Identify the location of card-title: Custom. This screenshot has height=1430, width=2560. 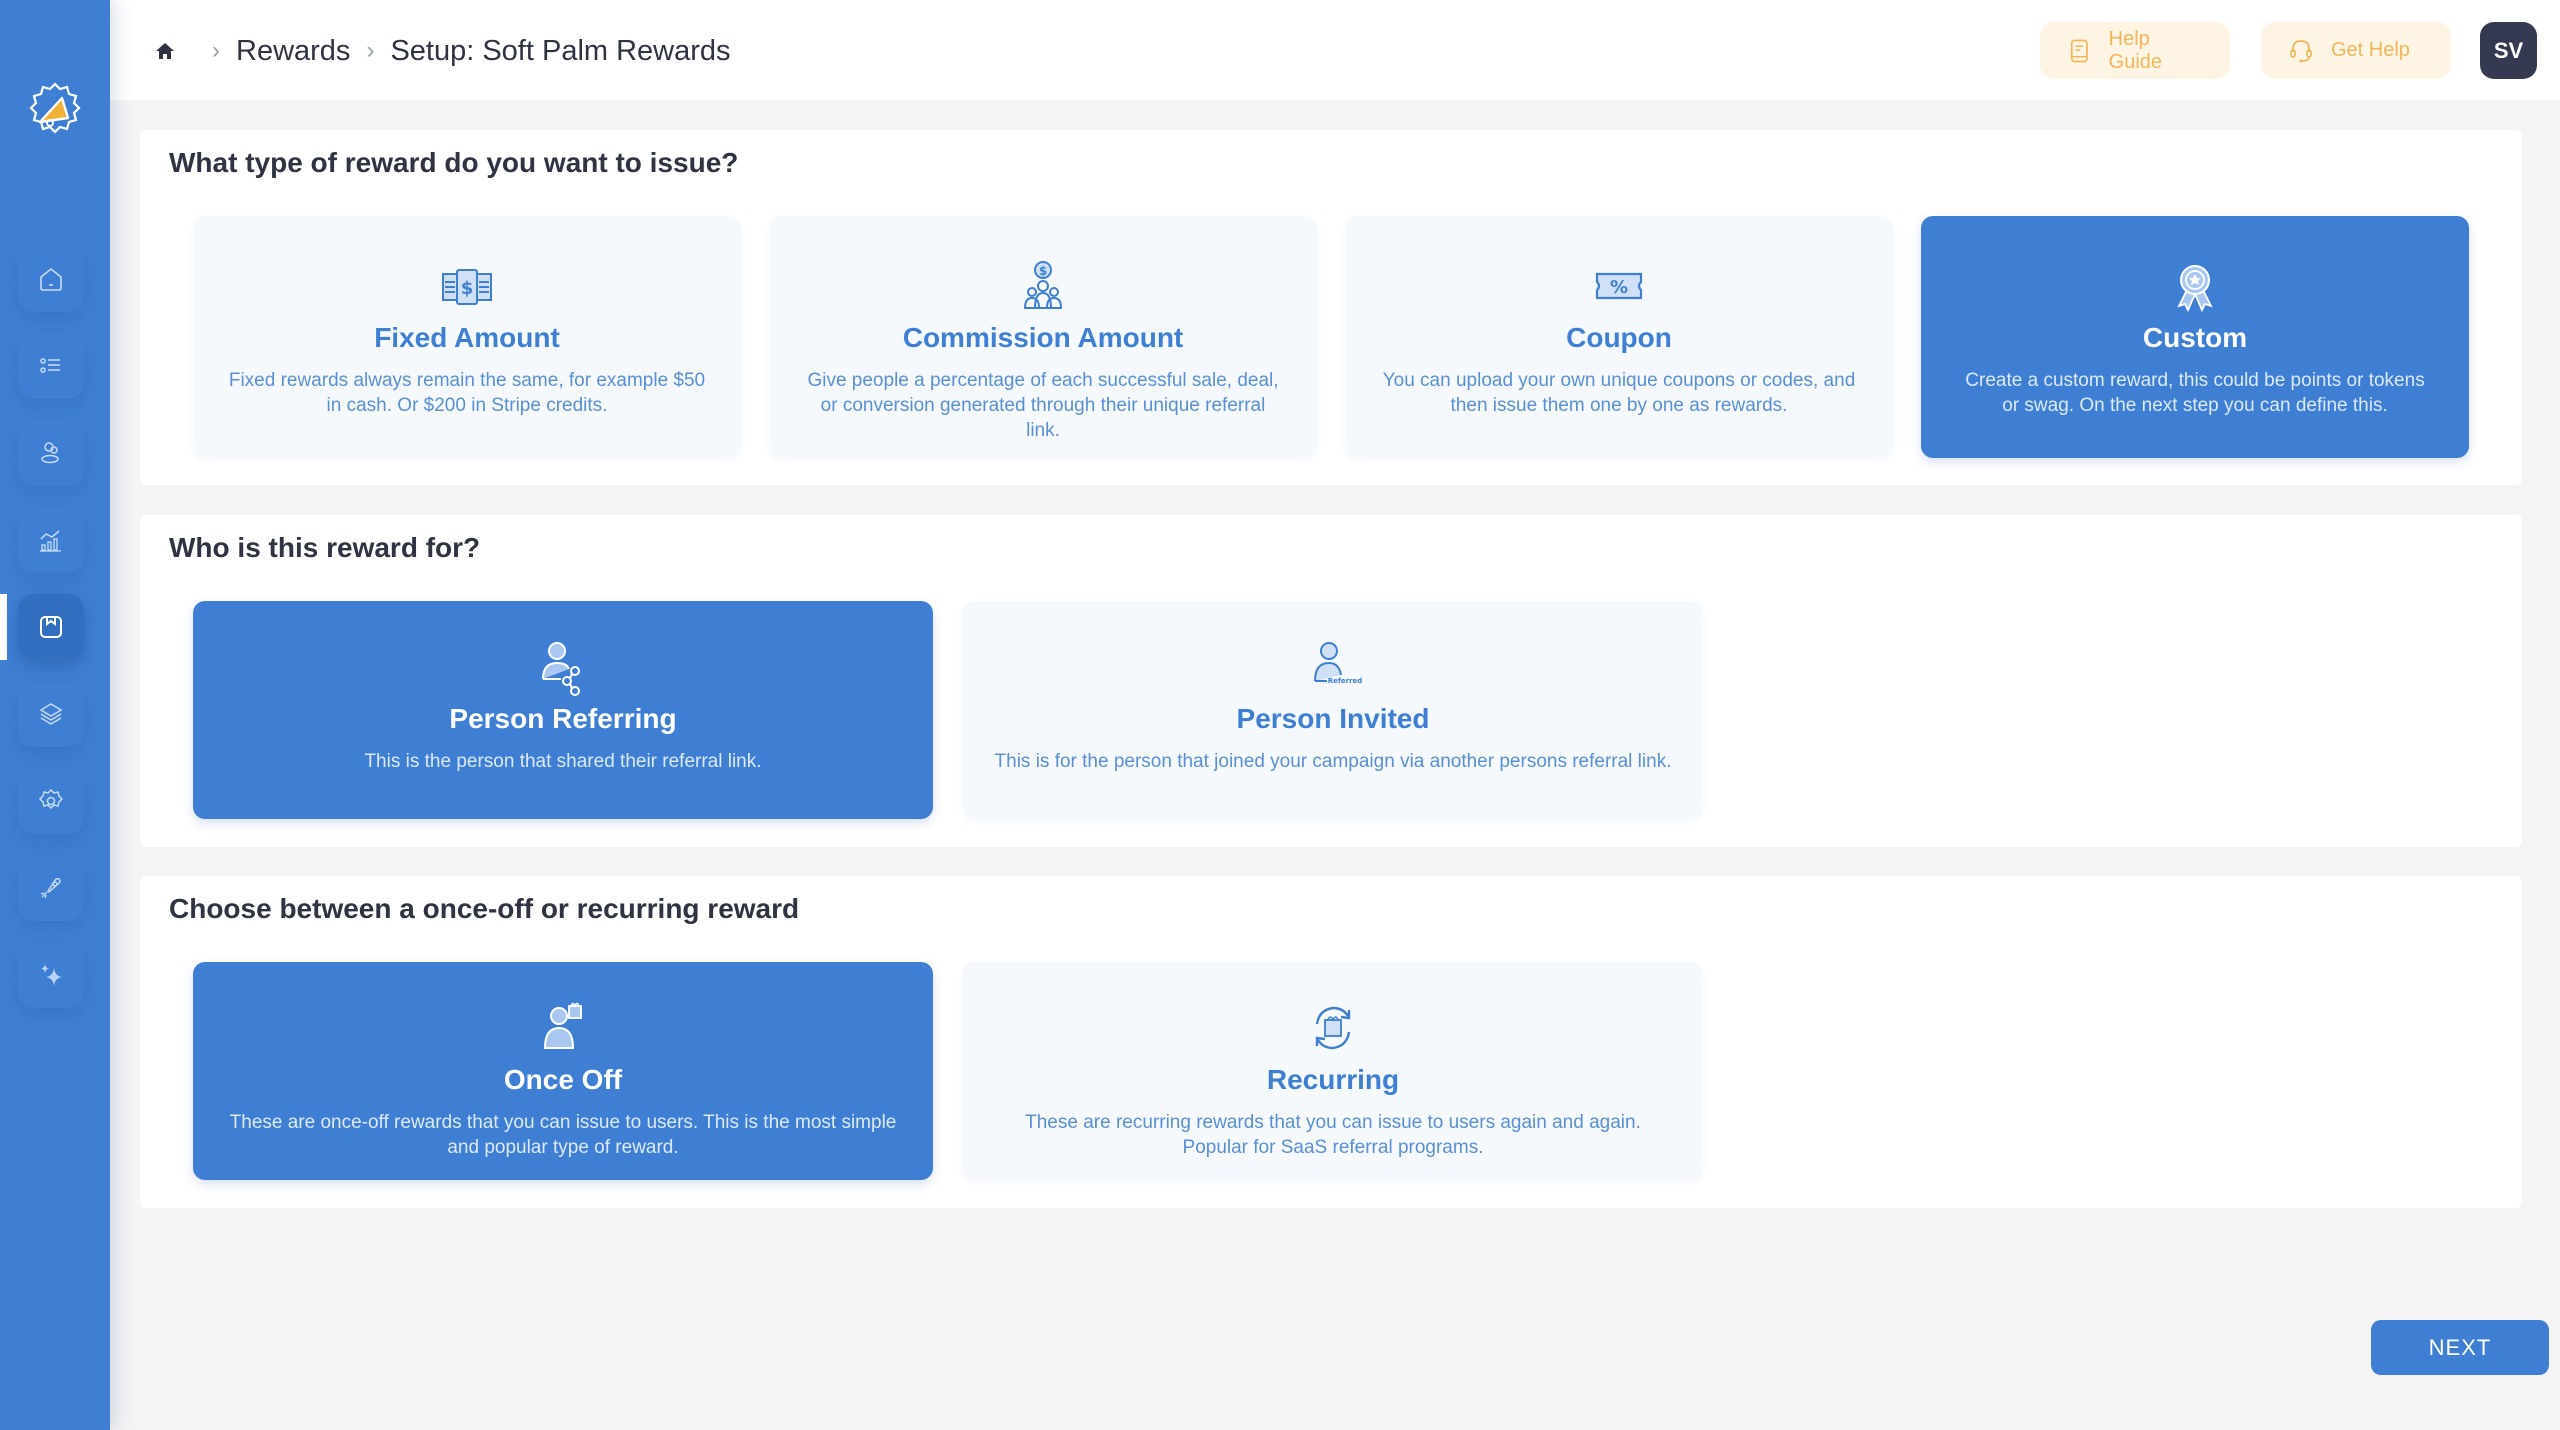
(2195, 337).